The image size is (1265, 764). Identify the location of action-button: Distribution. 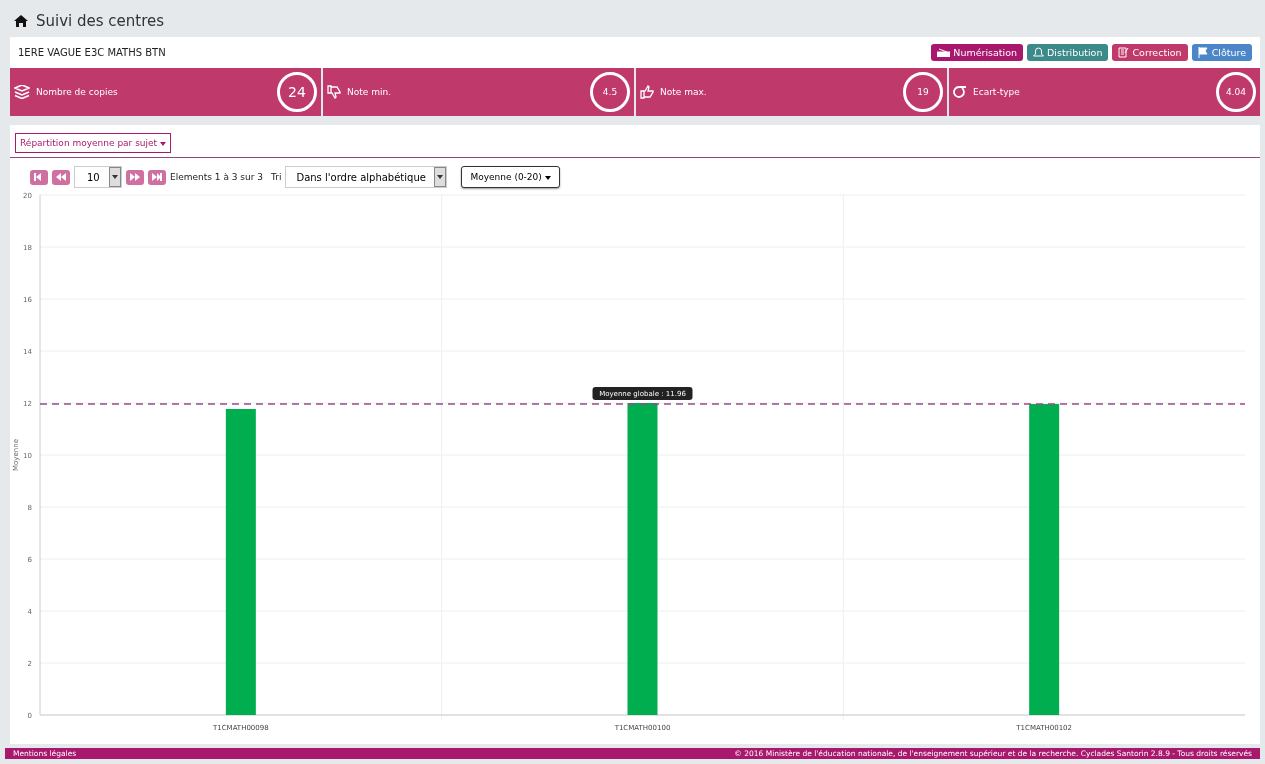
(1068, 52).